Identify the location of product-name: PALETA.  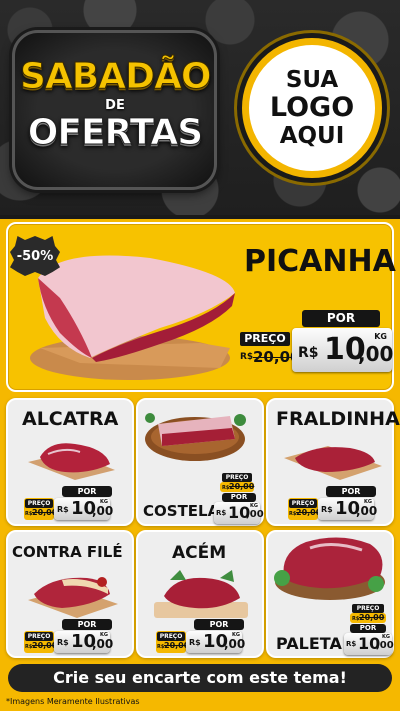
(309, 643).